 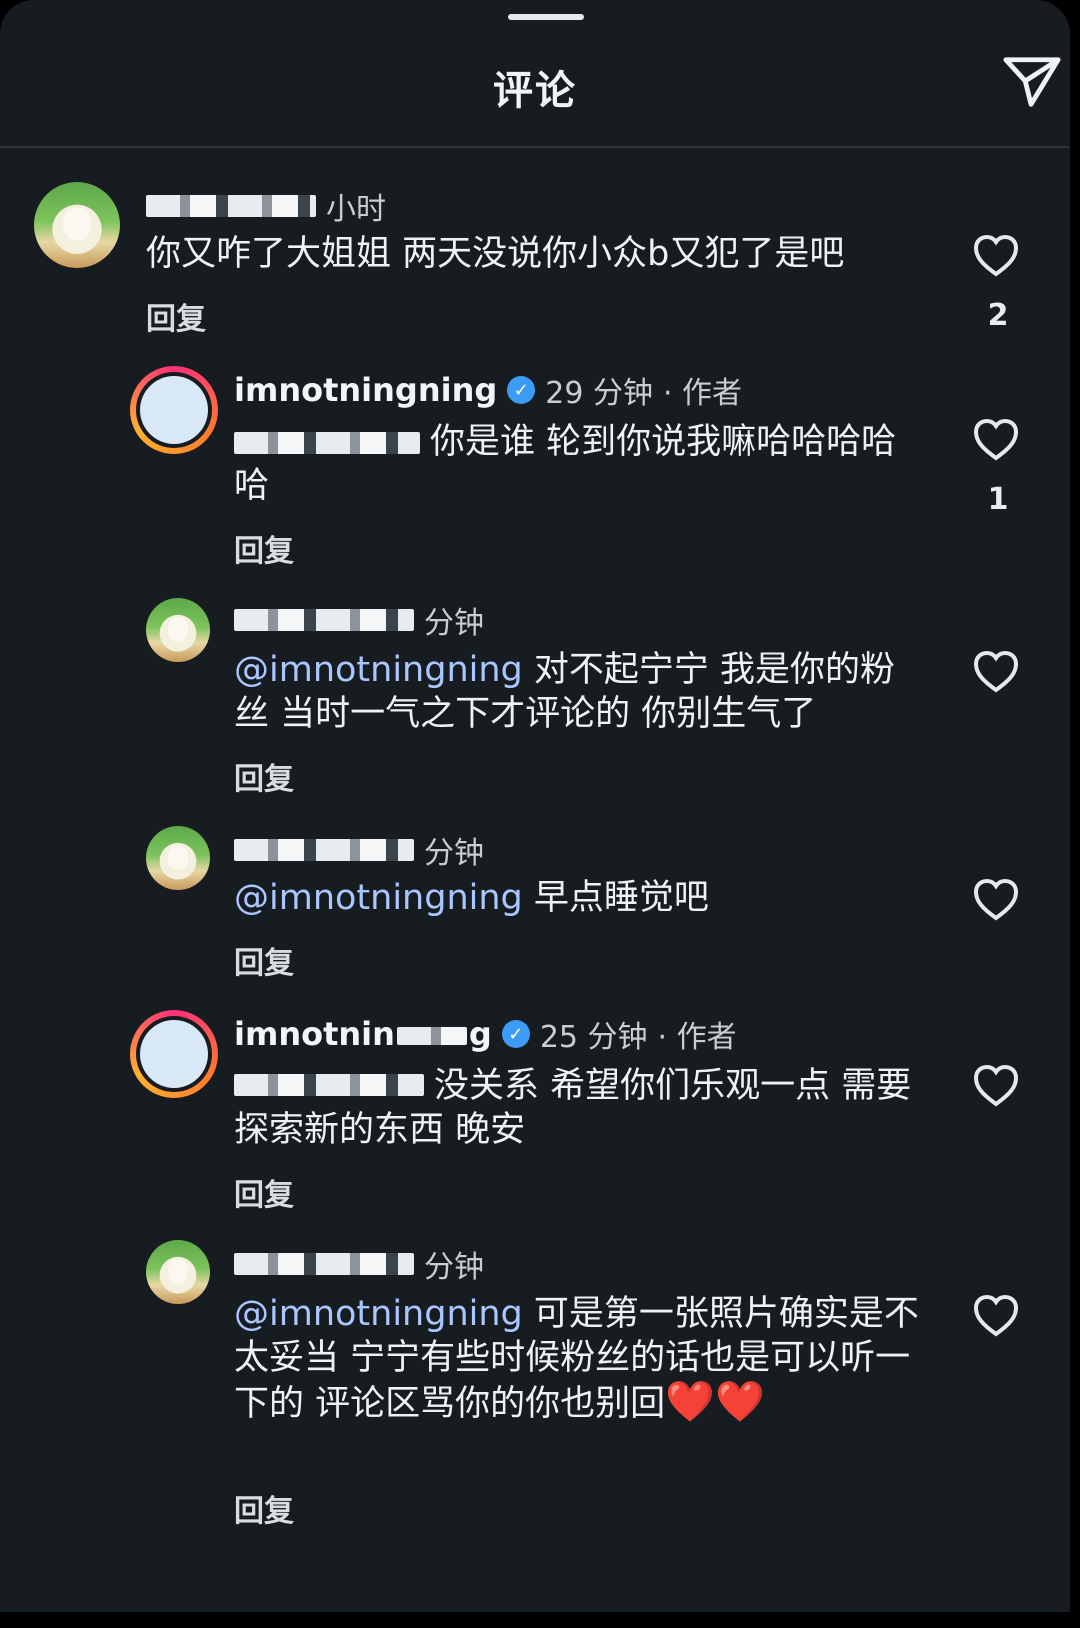 What do you see at coordinates (599, 393) in the screenshot?
I see `comment-time: 29 分钟` at bounding box center [599, 393].